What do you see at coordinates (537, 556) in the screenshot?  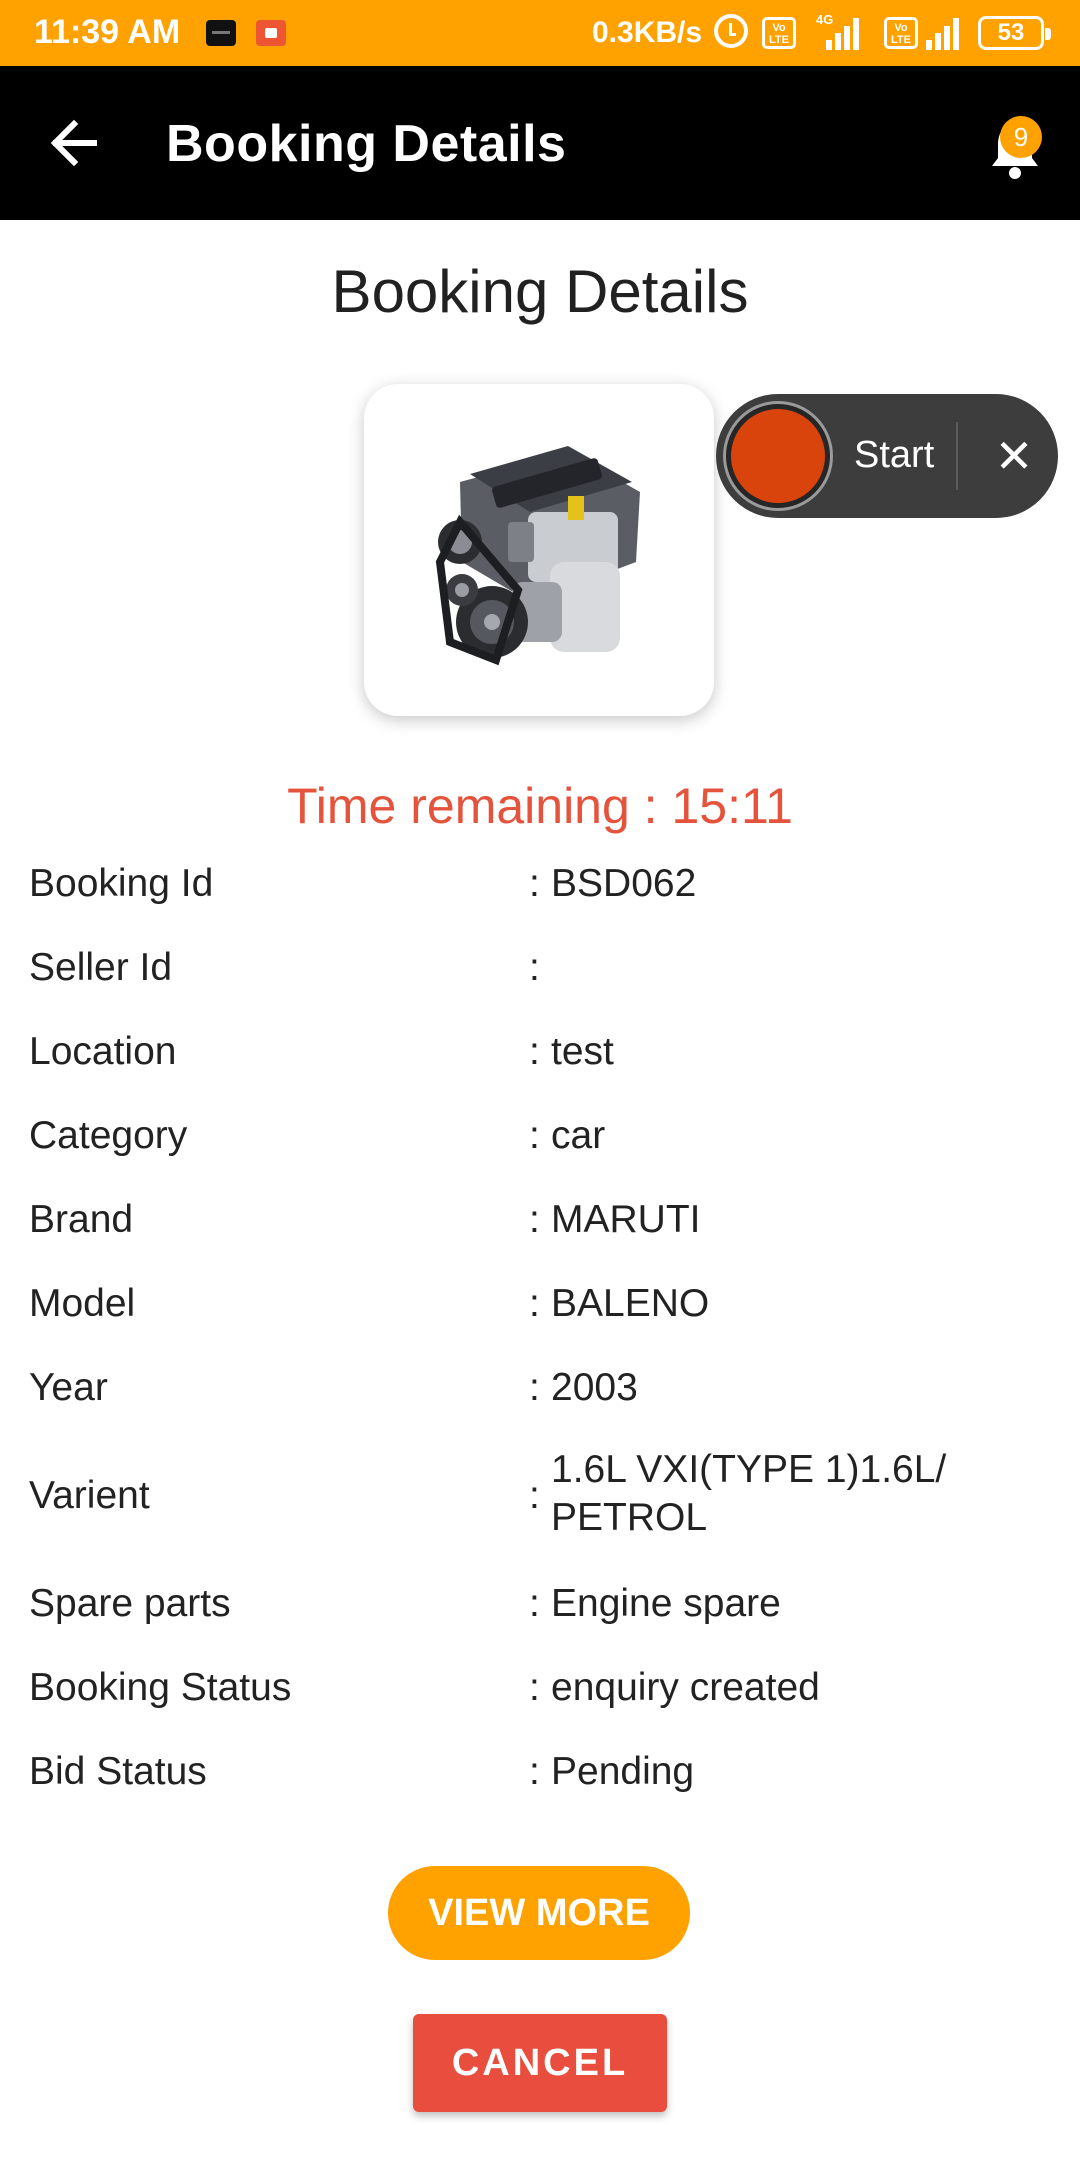 I see `engine-image` at bounding box center [537, 556].